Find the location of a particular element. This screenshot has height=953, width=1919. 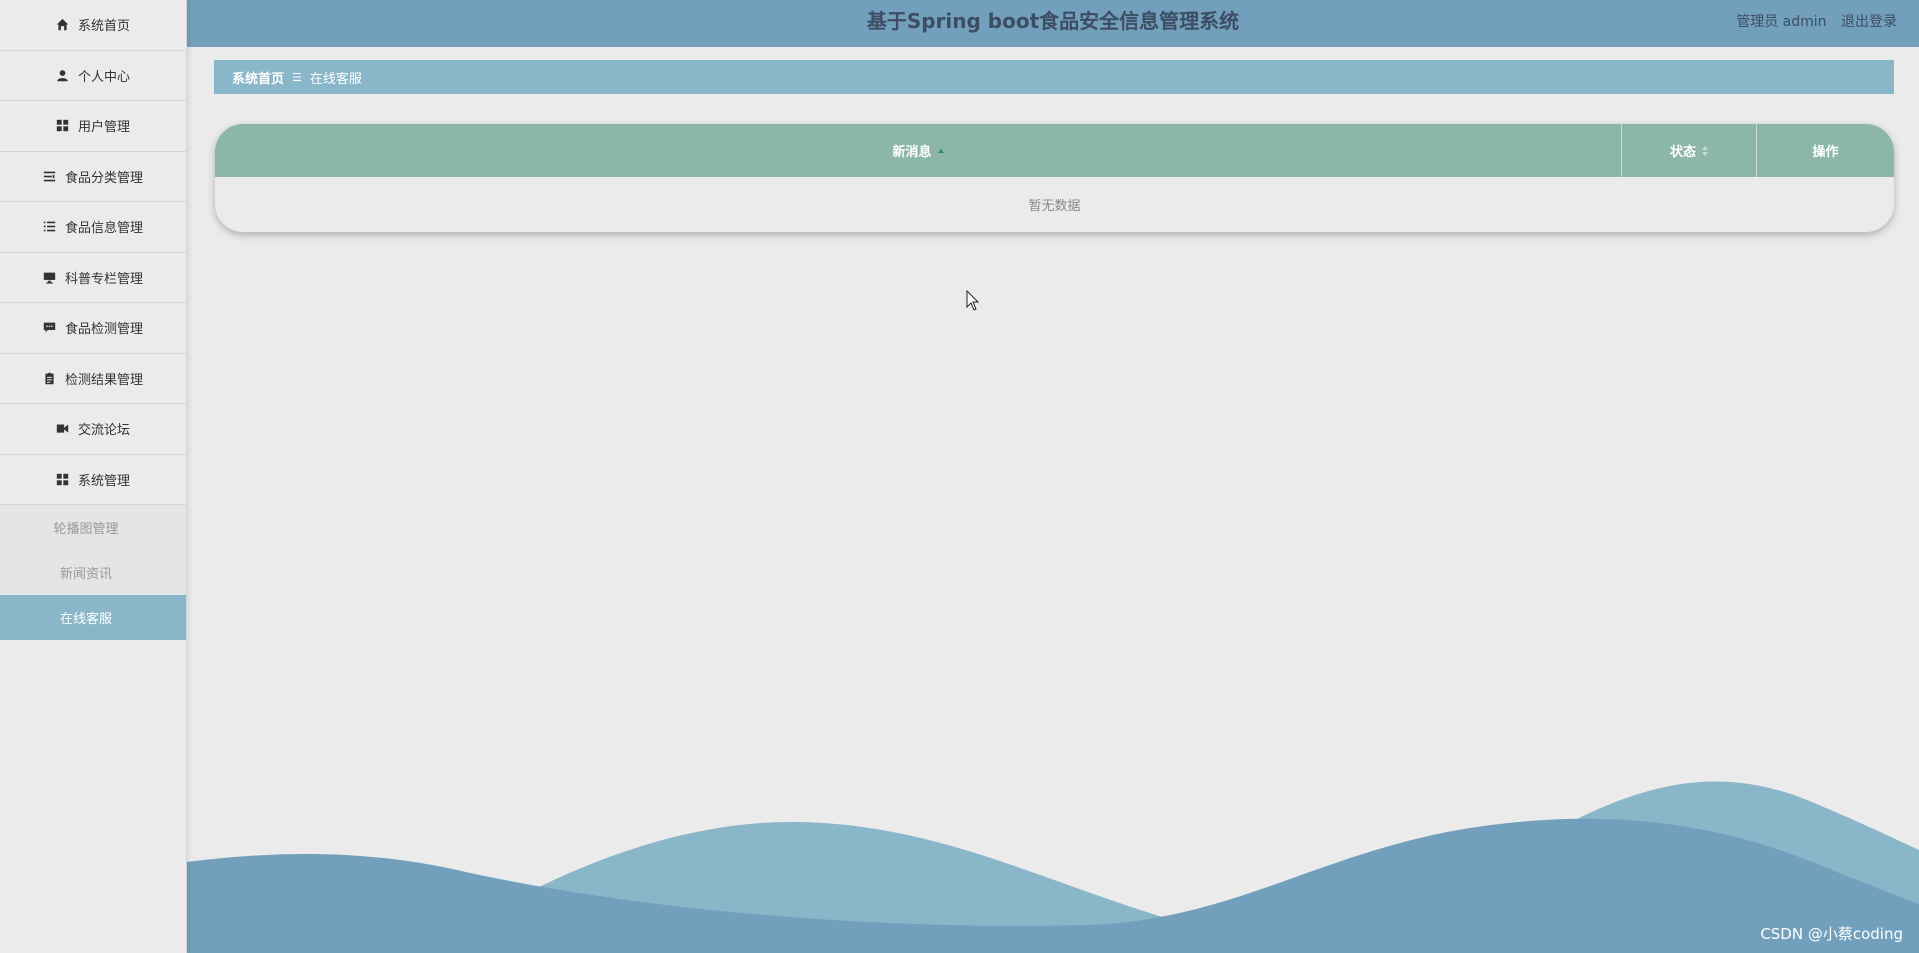

breadcrumb: 系统首页 ☰ 在线客服 is located at coordinates (1054, 77).